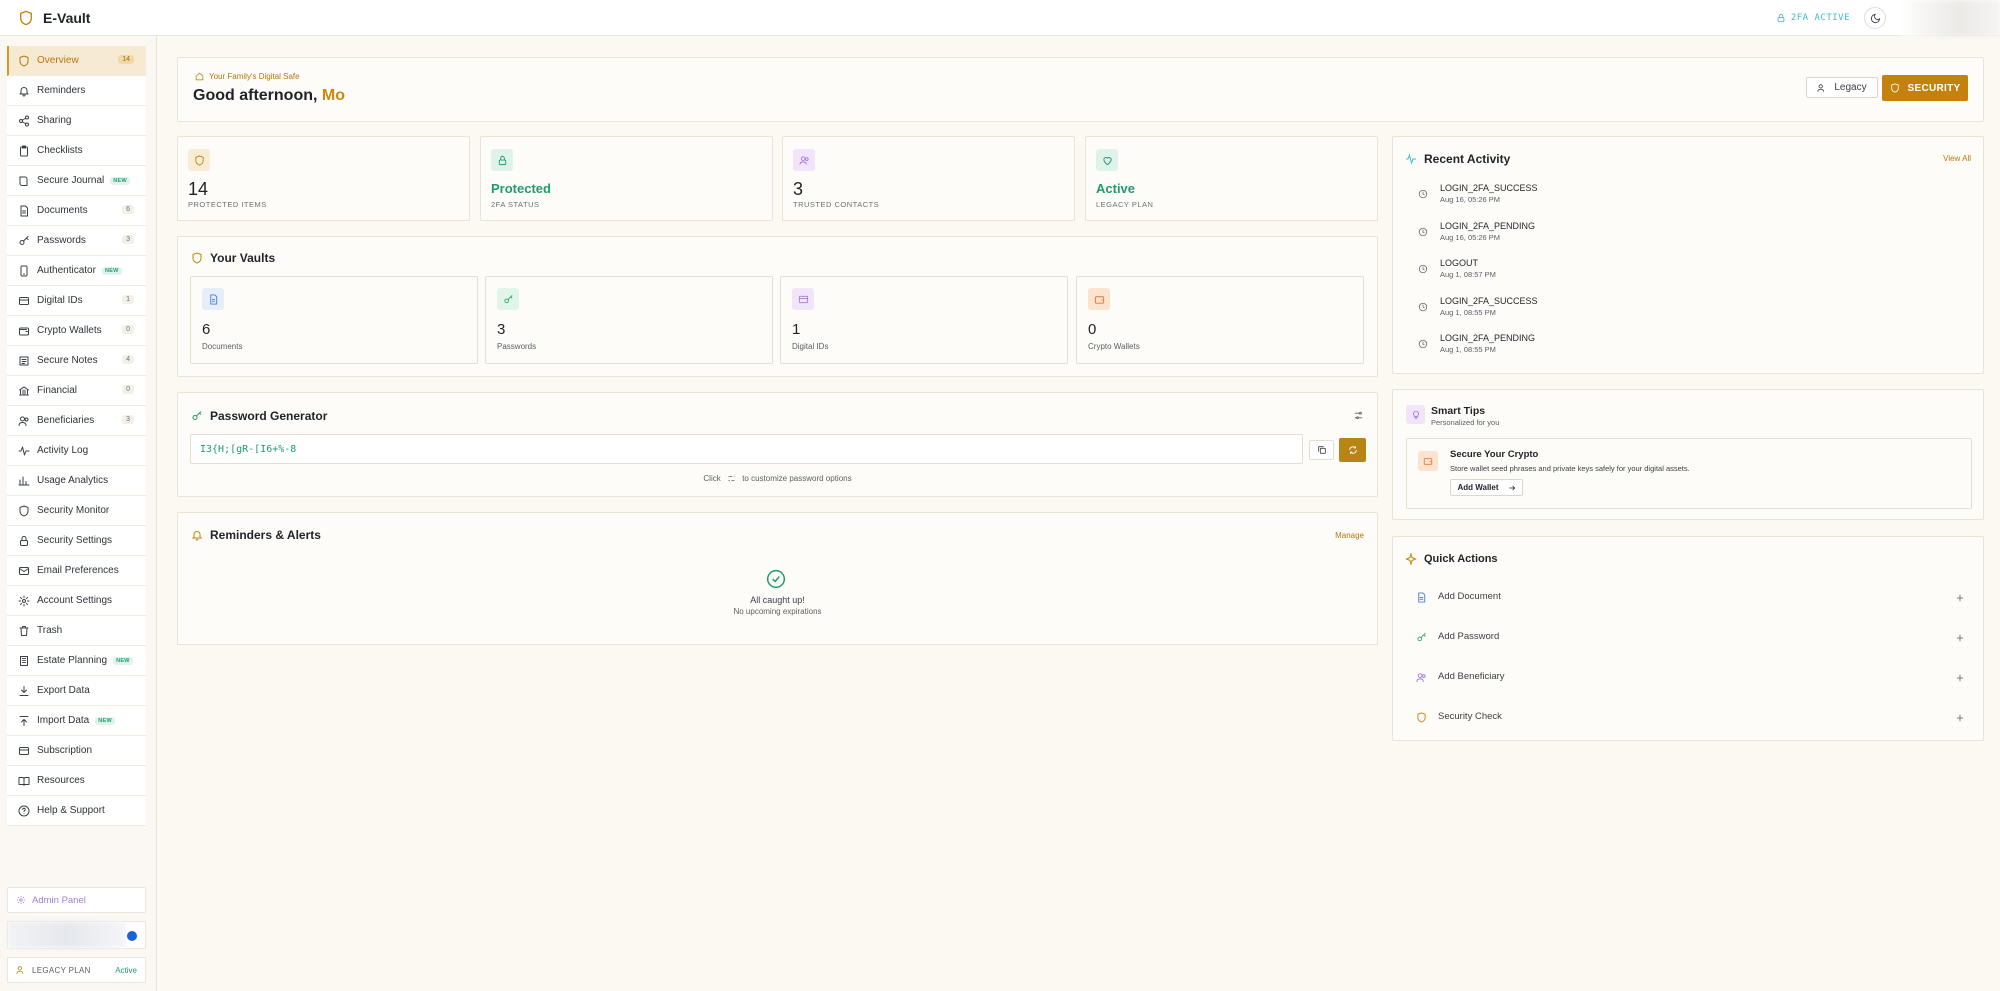 The height and width of the screenshot is (991, 2000). I want to click on arrow-right-icon, so click(1511, 487).